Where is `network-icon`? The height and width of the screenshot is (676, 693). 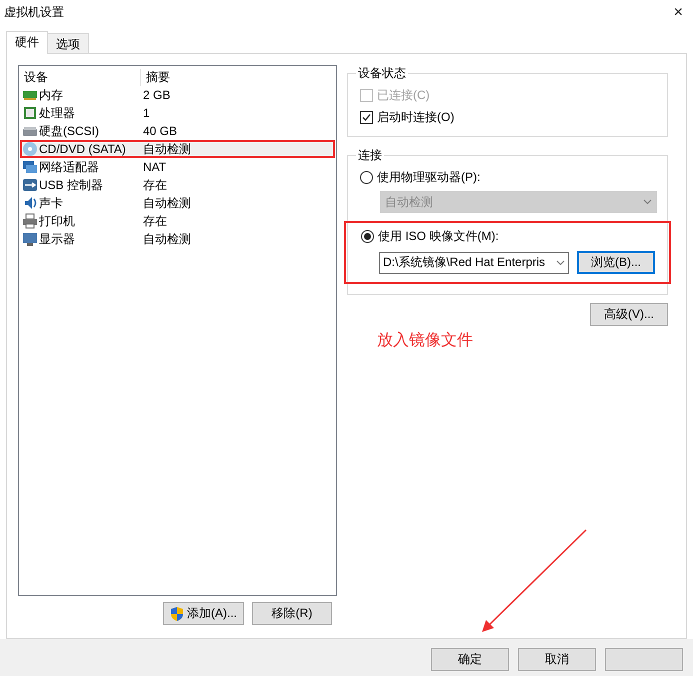 network-icon is located at coordinates (30, 167).